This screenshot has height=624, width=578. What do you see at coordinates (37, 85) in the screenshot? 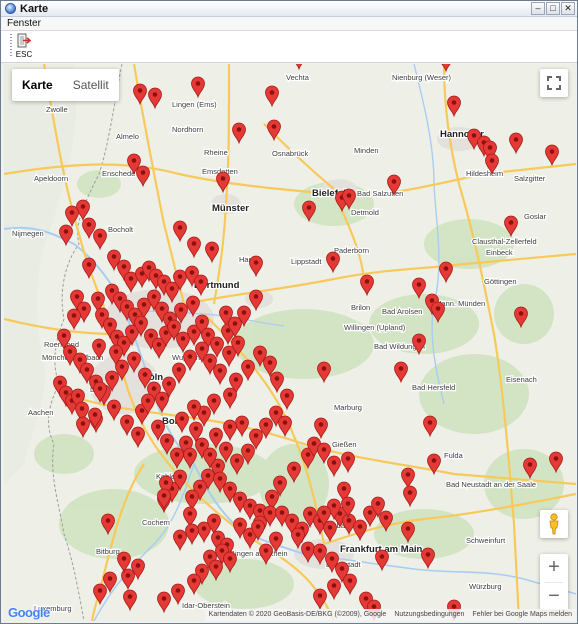
I see `map-type-map-button: Karte` at bounding box center [37, 85].